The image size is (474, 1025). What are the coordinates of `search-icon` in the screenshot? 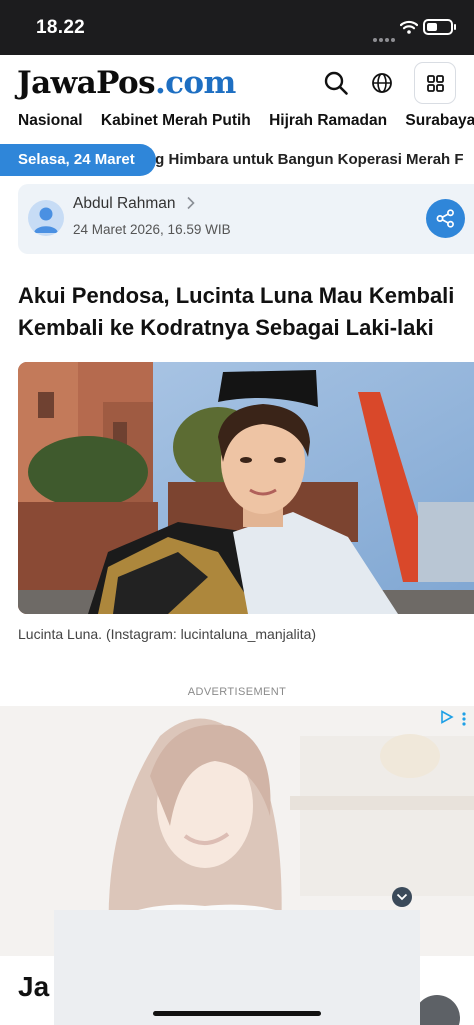 It's located at (336, 83).